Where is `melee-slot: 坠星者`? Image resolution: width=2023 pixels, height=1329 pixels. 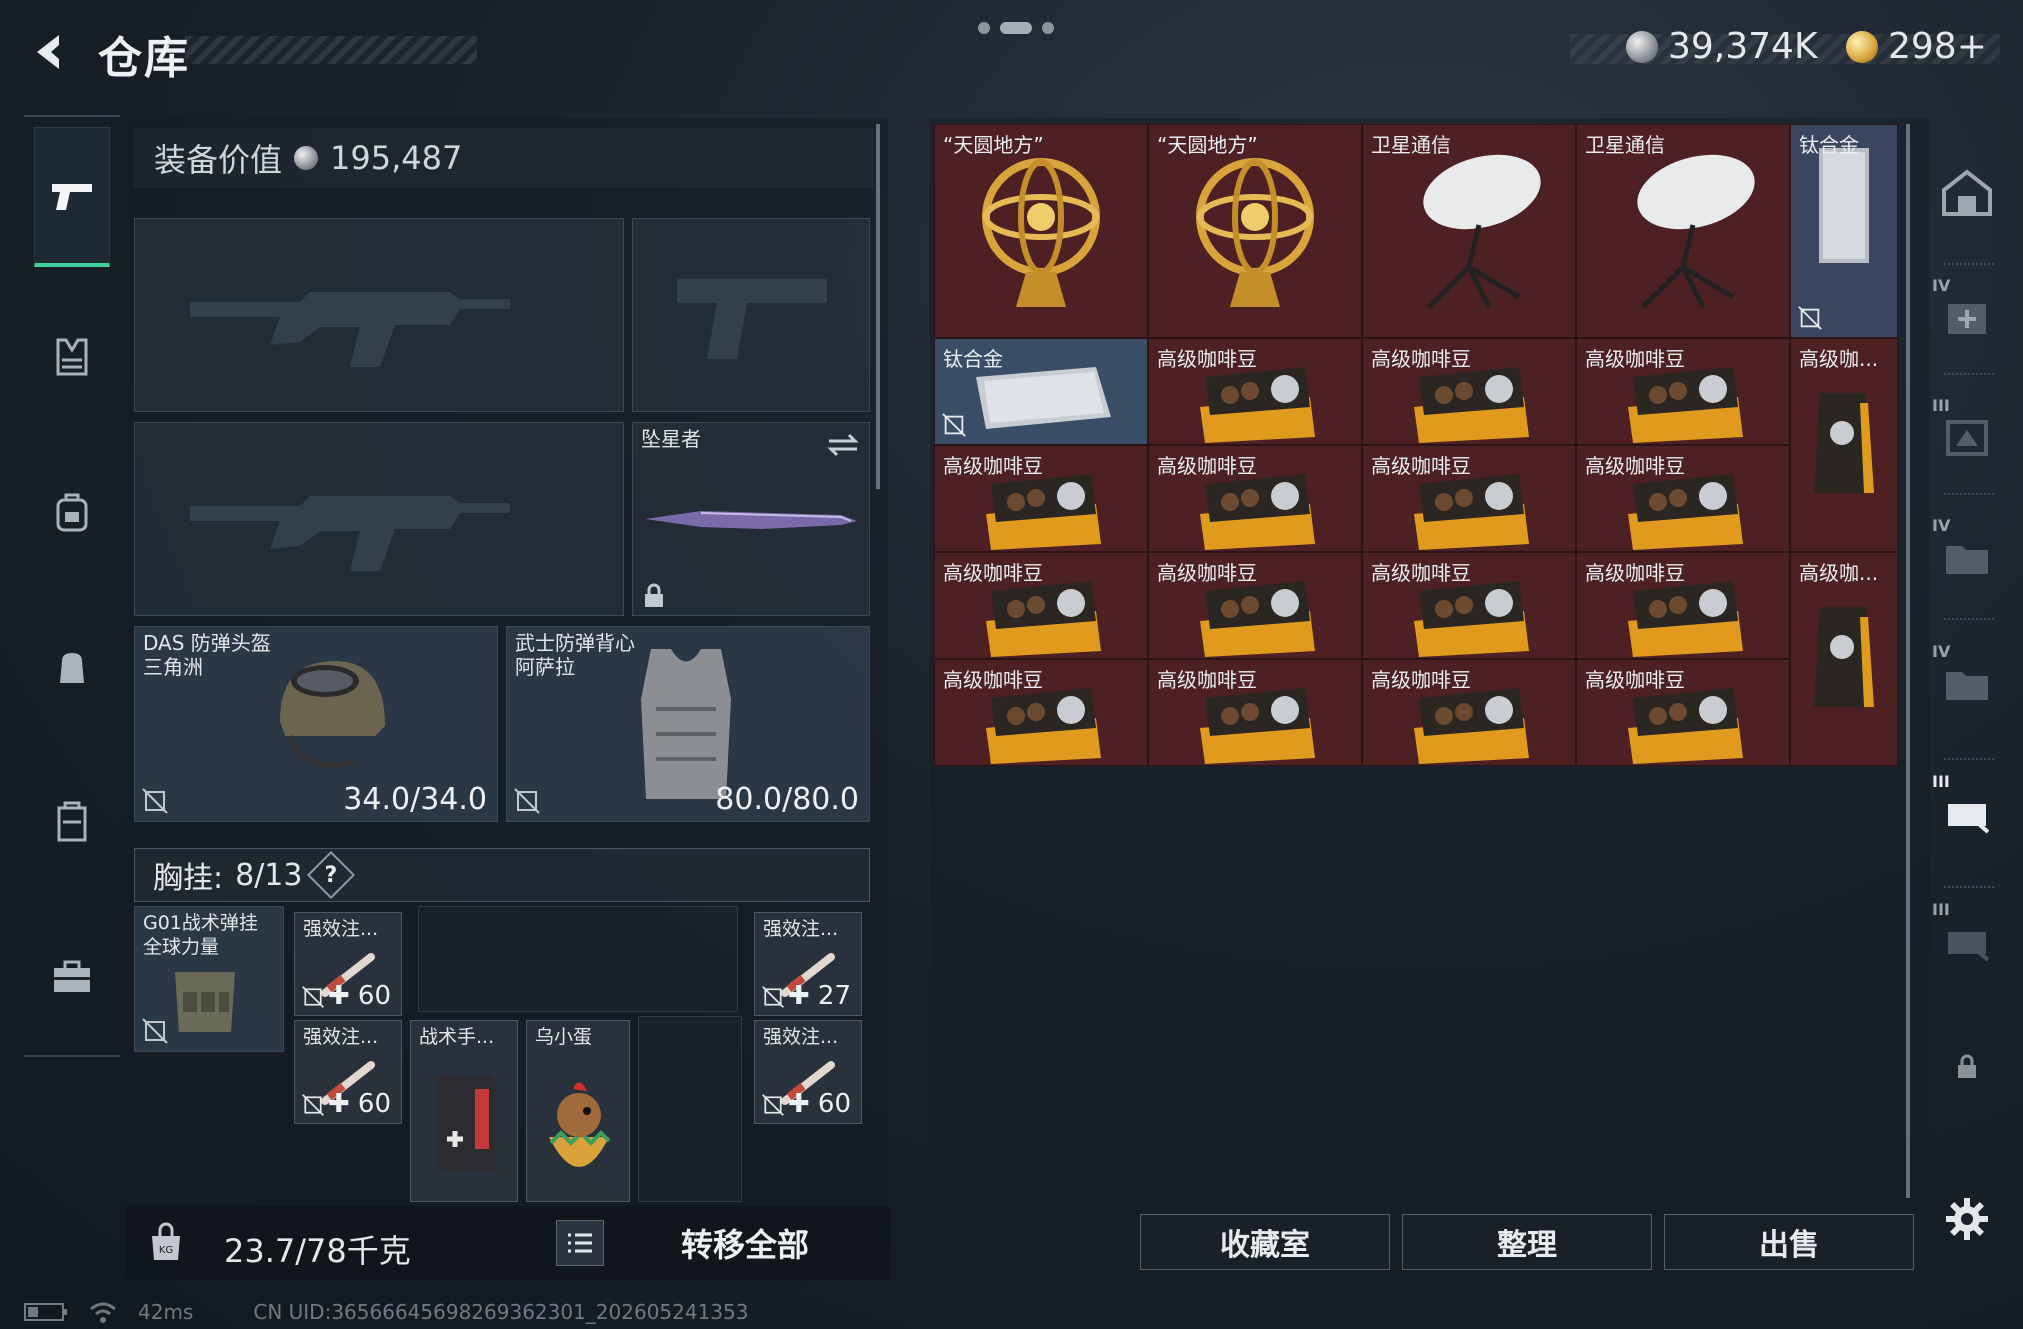 melee-slot: 坠星者 is located at coordinates (751, 519).